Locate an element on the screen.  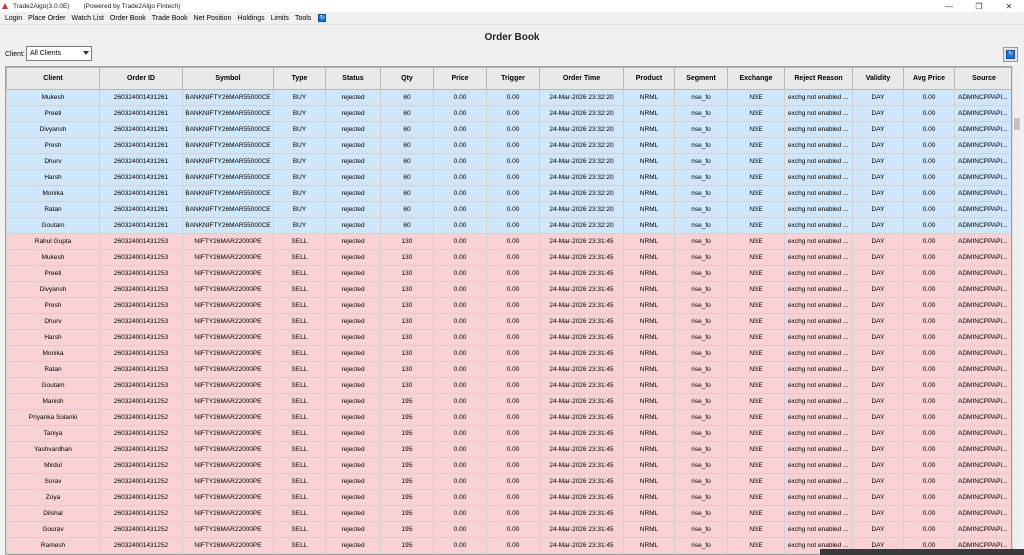
column-header-validity: Validity is located at coordinates (878, 78).